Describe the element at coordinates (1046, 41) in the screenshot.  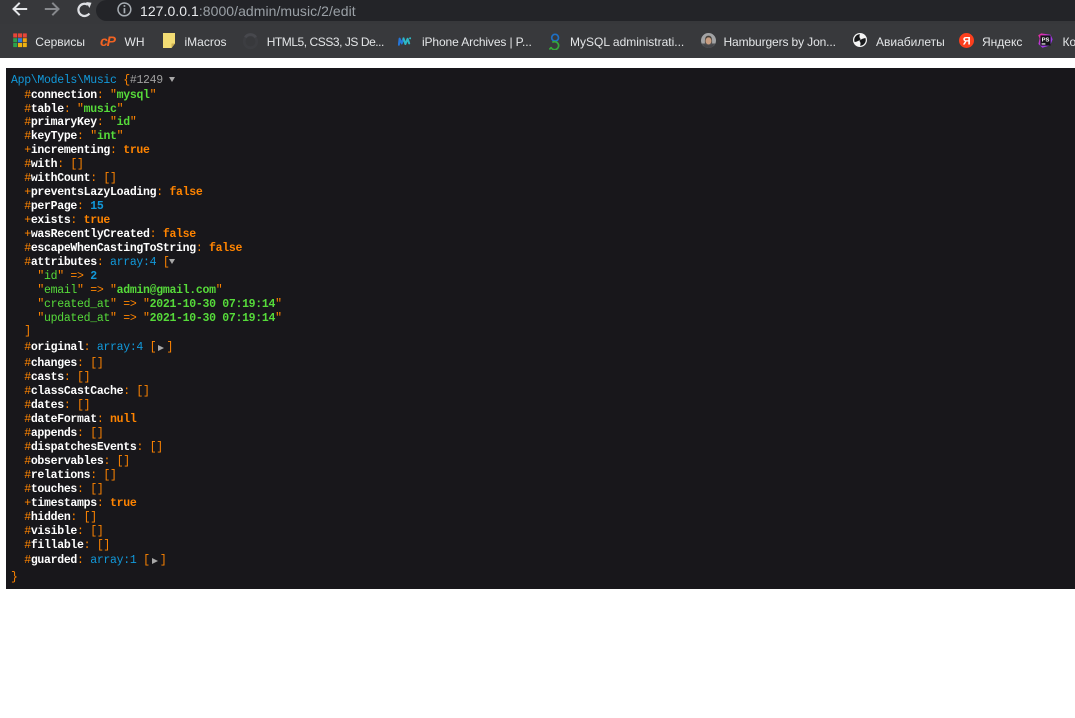
I see `svg-text: PS` at that location.